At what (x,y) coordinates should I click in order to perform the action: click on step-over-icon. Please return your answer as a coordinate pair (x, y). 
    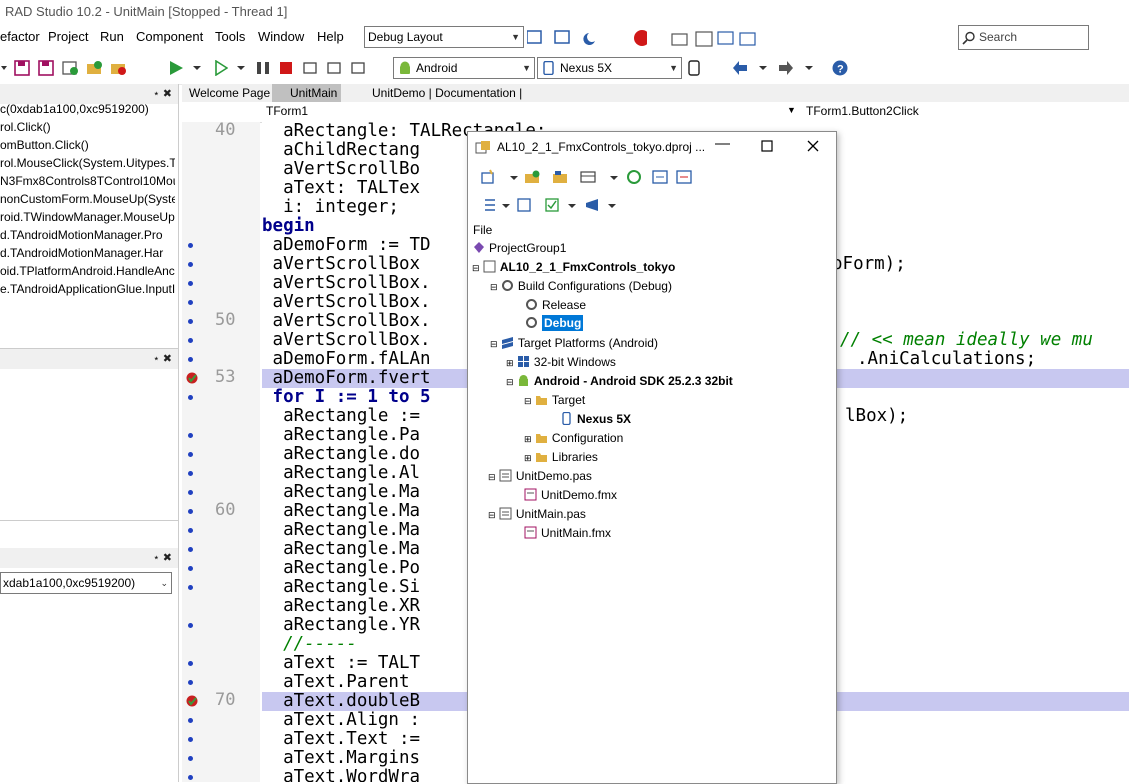
    Looking at the image, I should click on (310, 68).